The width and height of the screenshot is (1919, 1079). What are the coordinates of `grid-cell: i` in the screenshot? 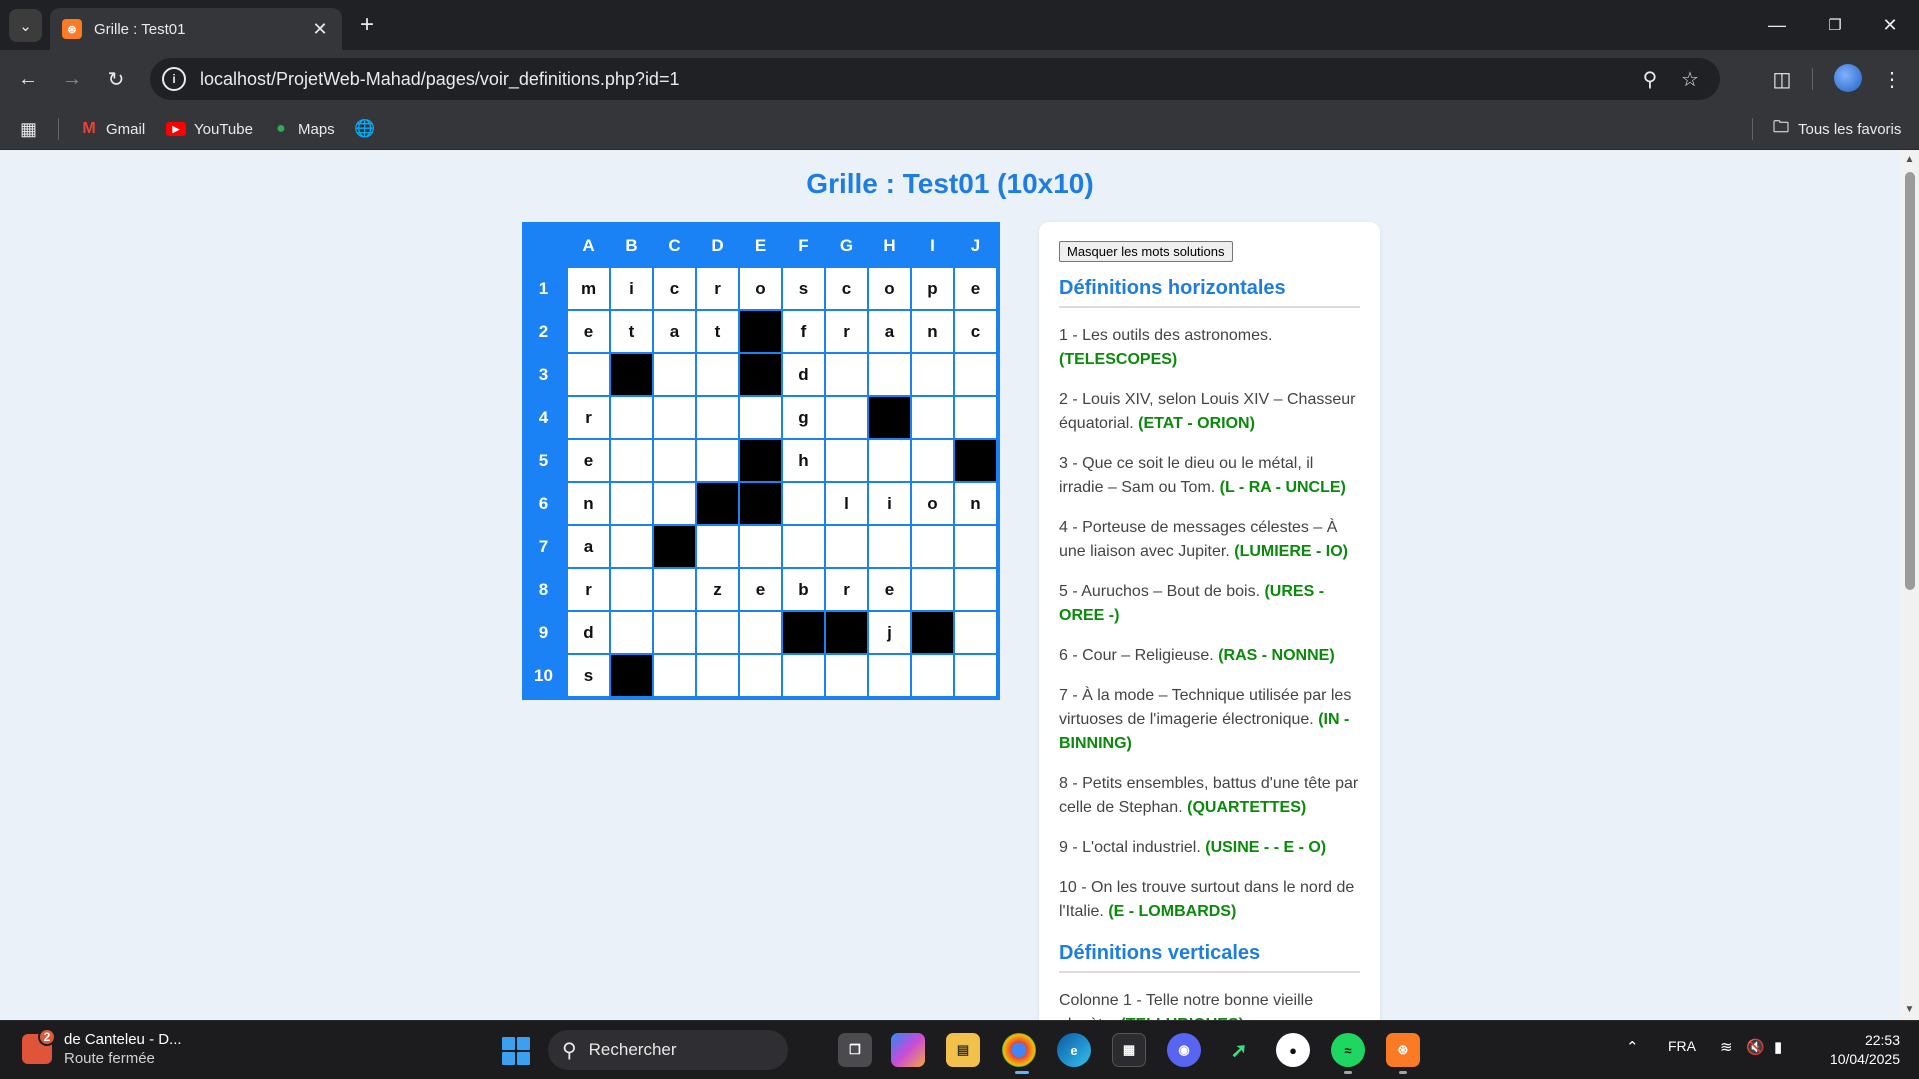 It's located at (631, 288).